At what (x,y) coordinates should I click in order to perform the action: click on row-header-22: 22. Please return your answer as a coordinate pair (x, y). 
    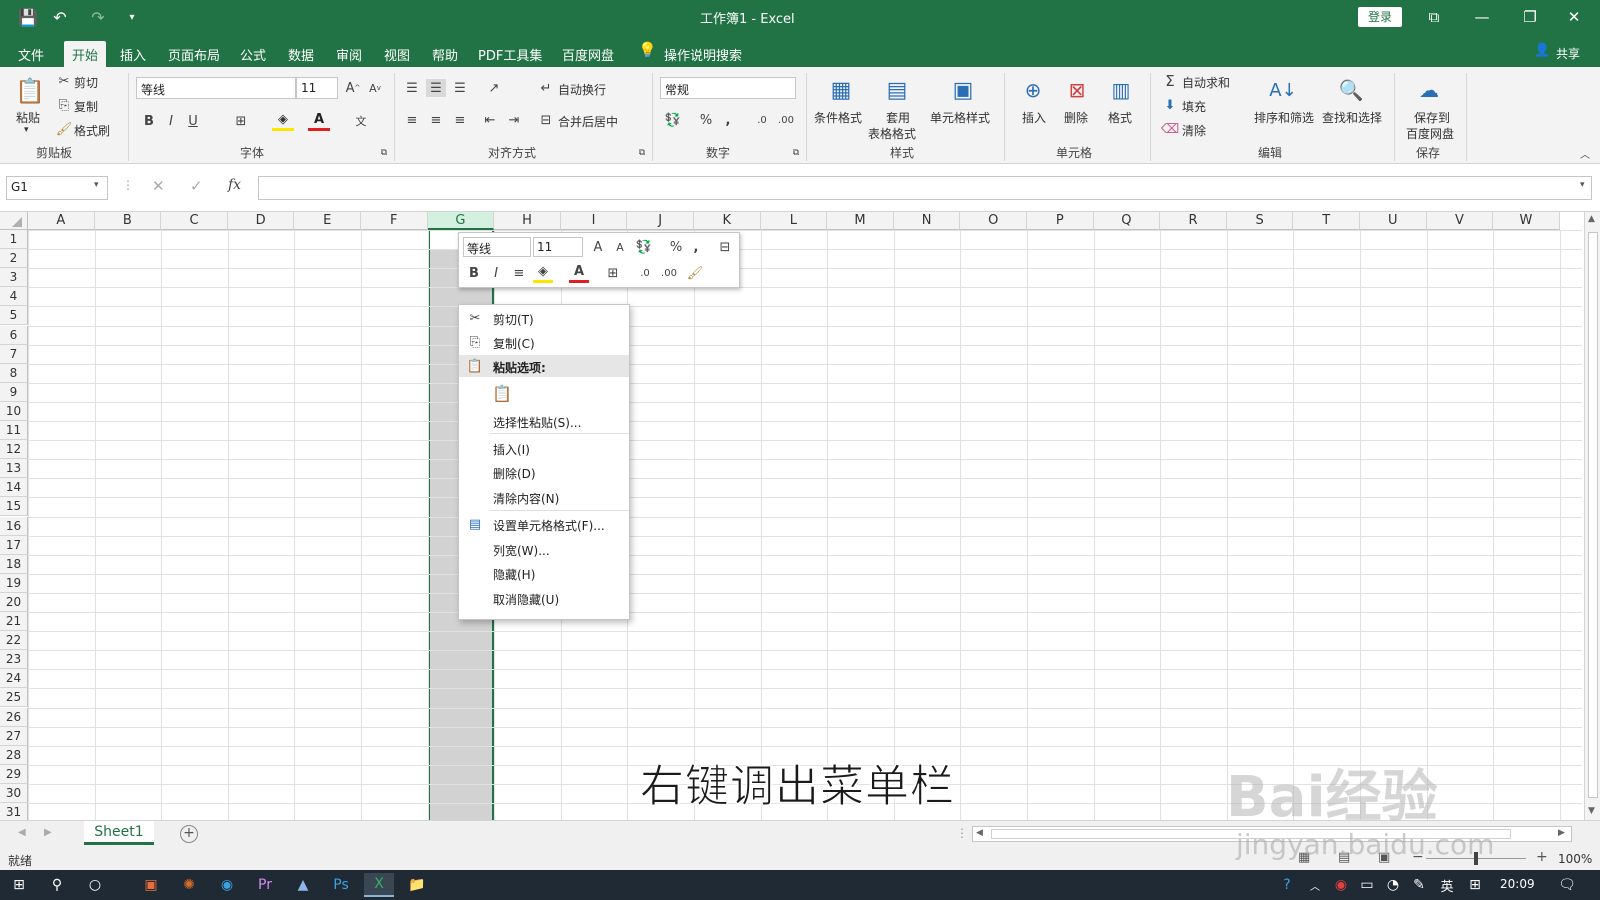
    Looking at the image, I should click on (14, 641).